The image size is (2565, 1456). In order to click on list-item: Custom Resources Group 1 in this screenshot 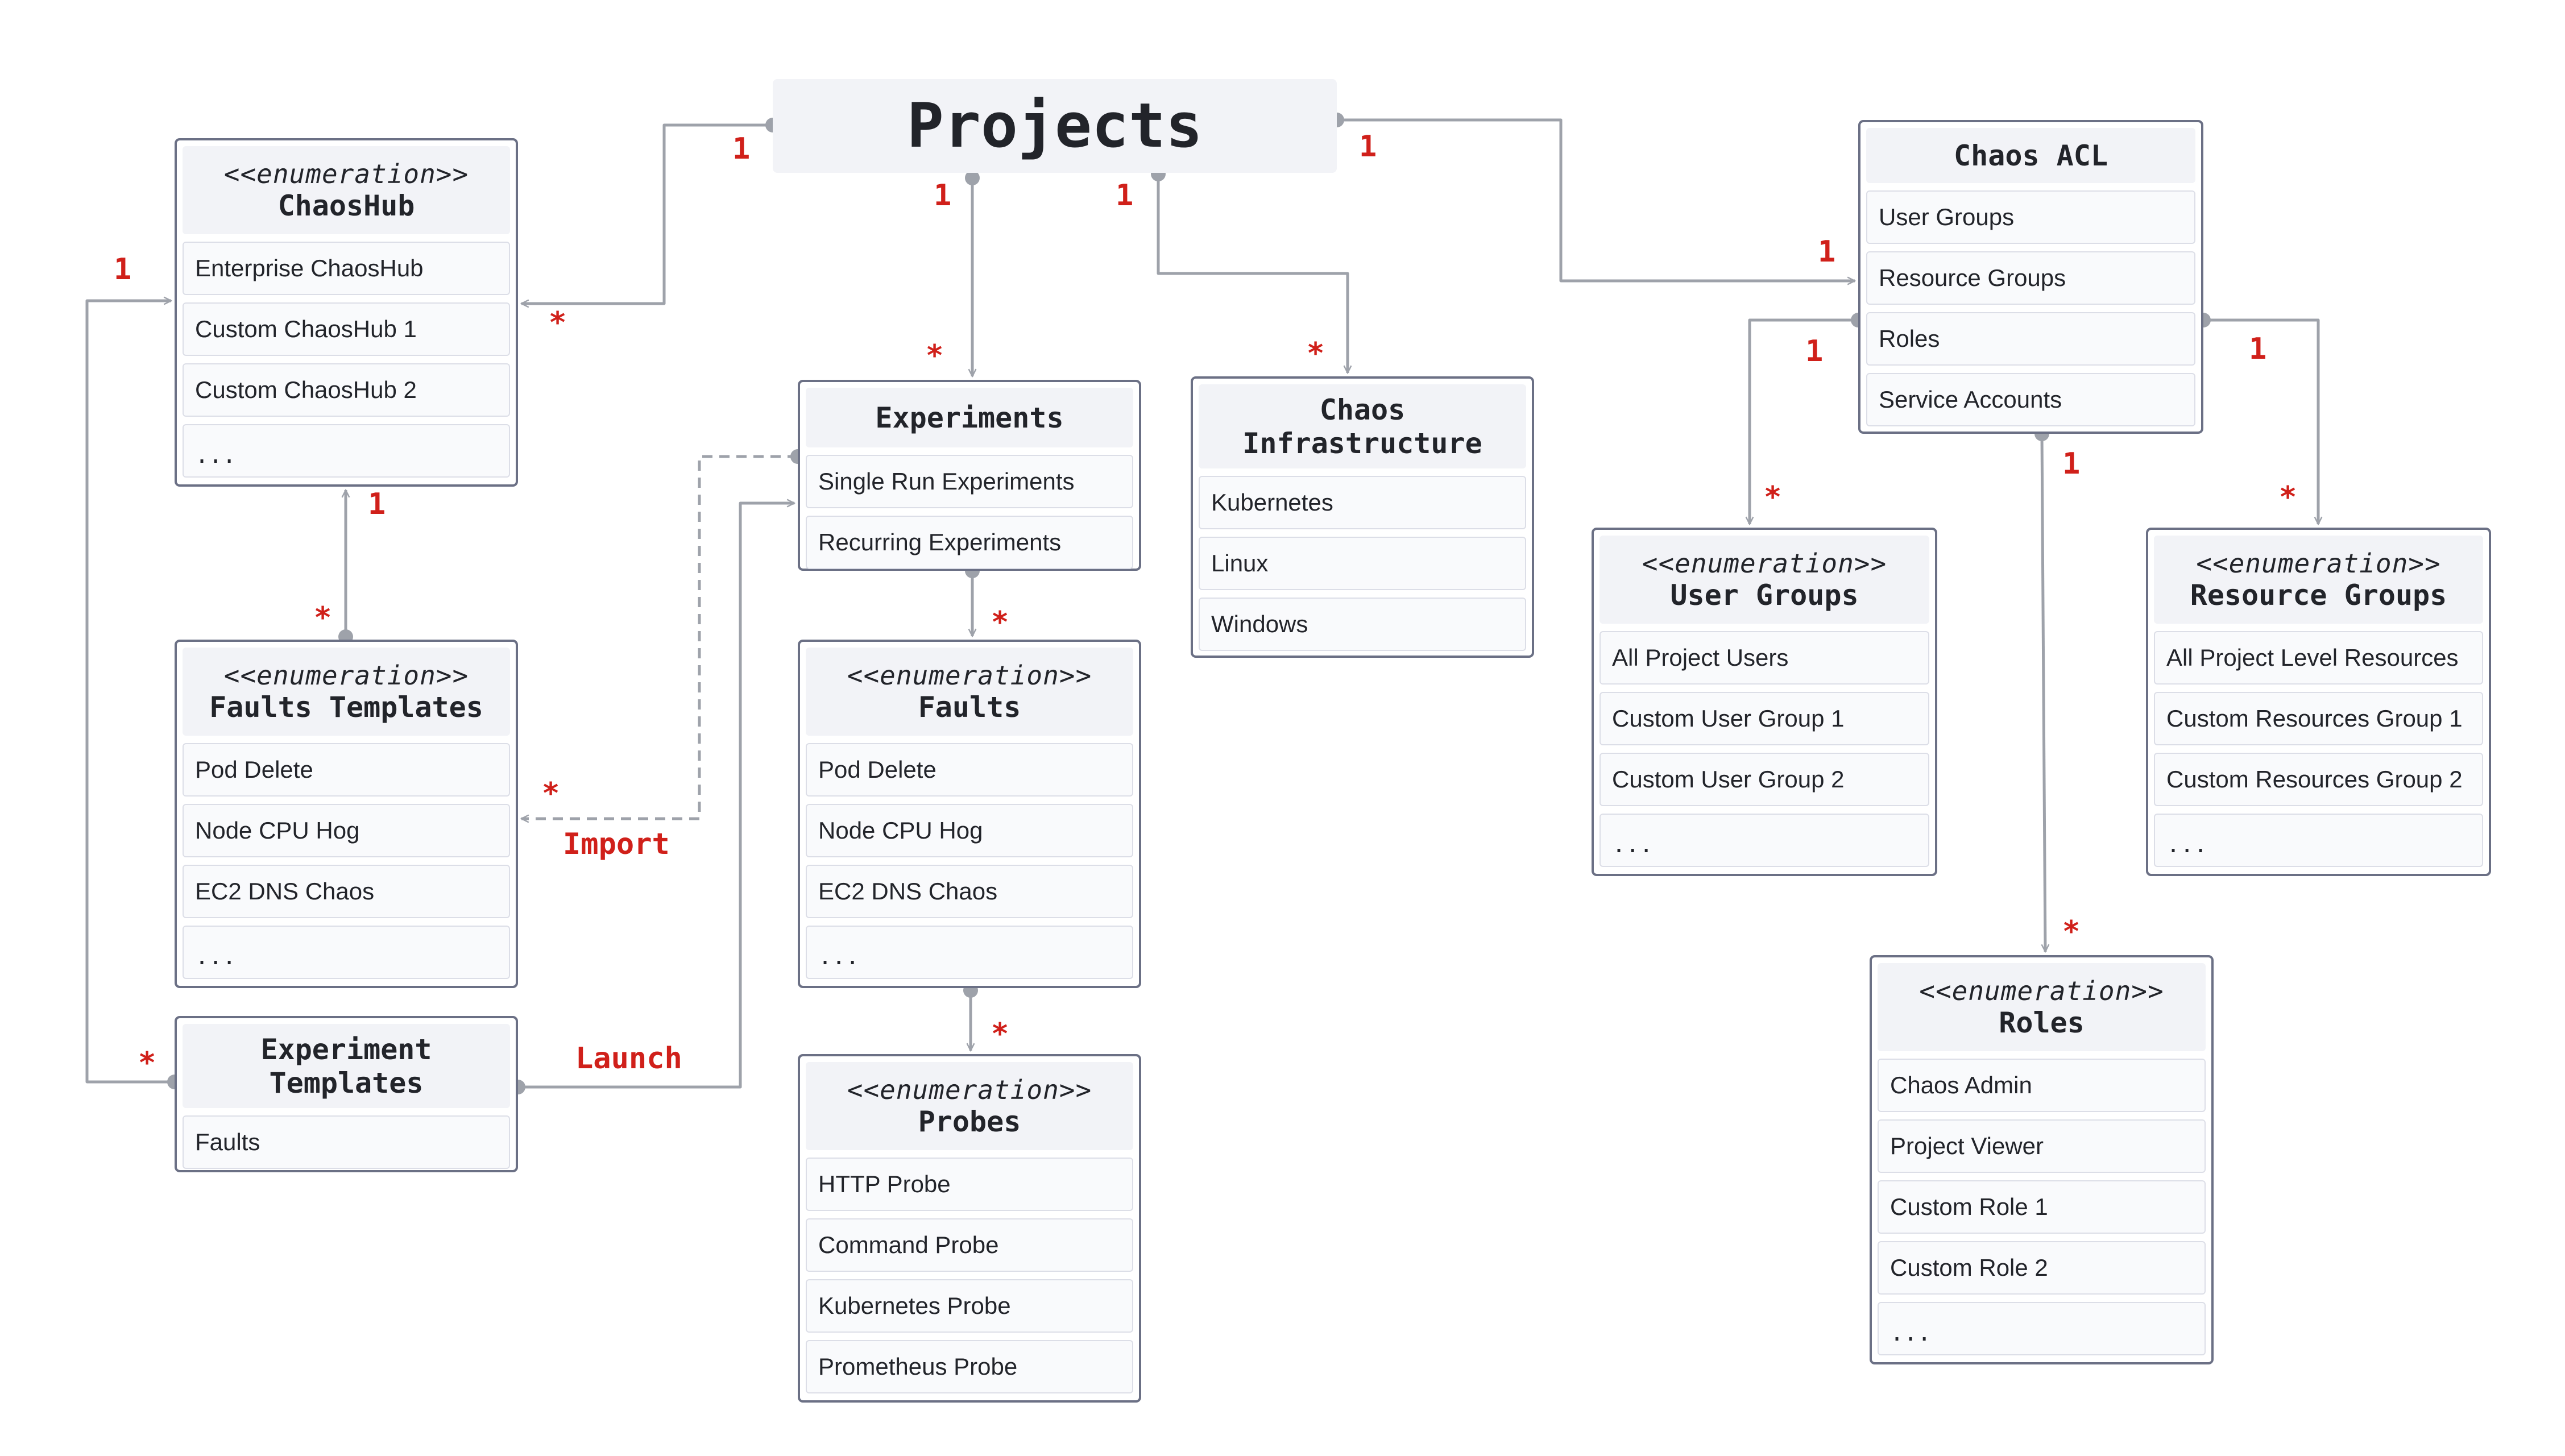, I will do `click(2318, 719)`.